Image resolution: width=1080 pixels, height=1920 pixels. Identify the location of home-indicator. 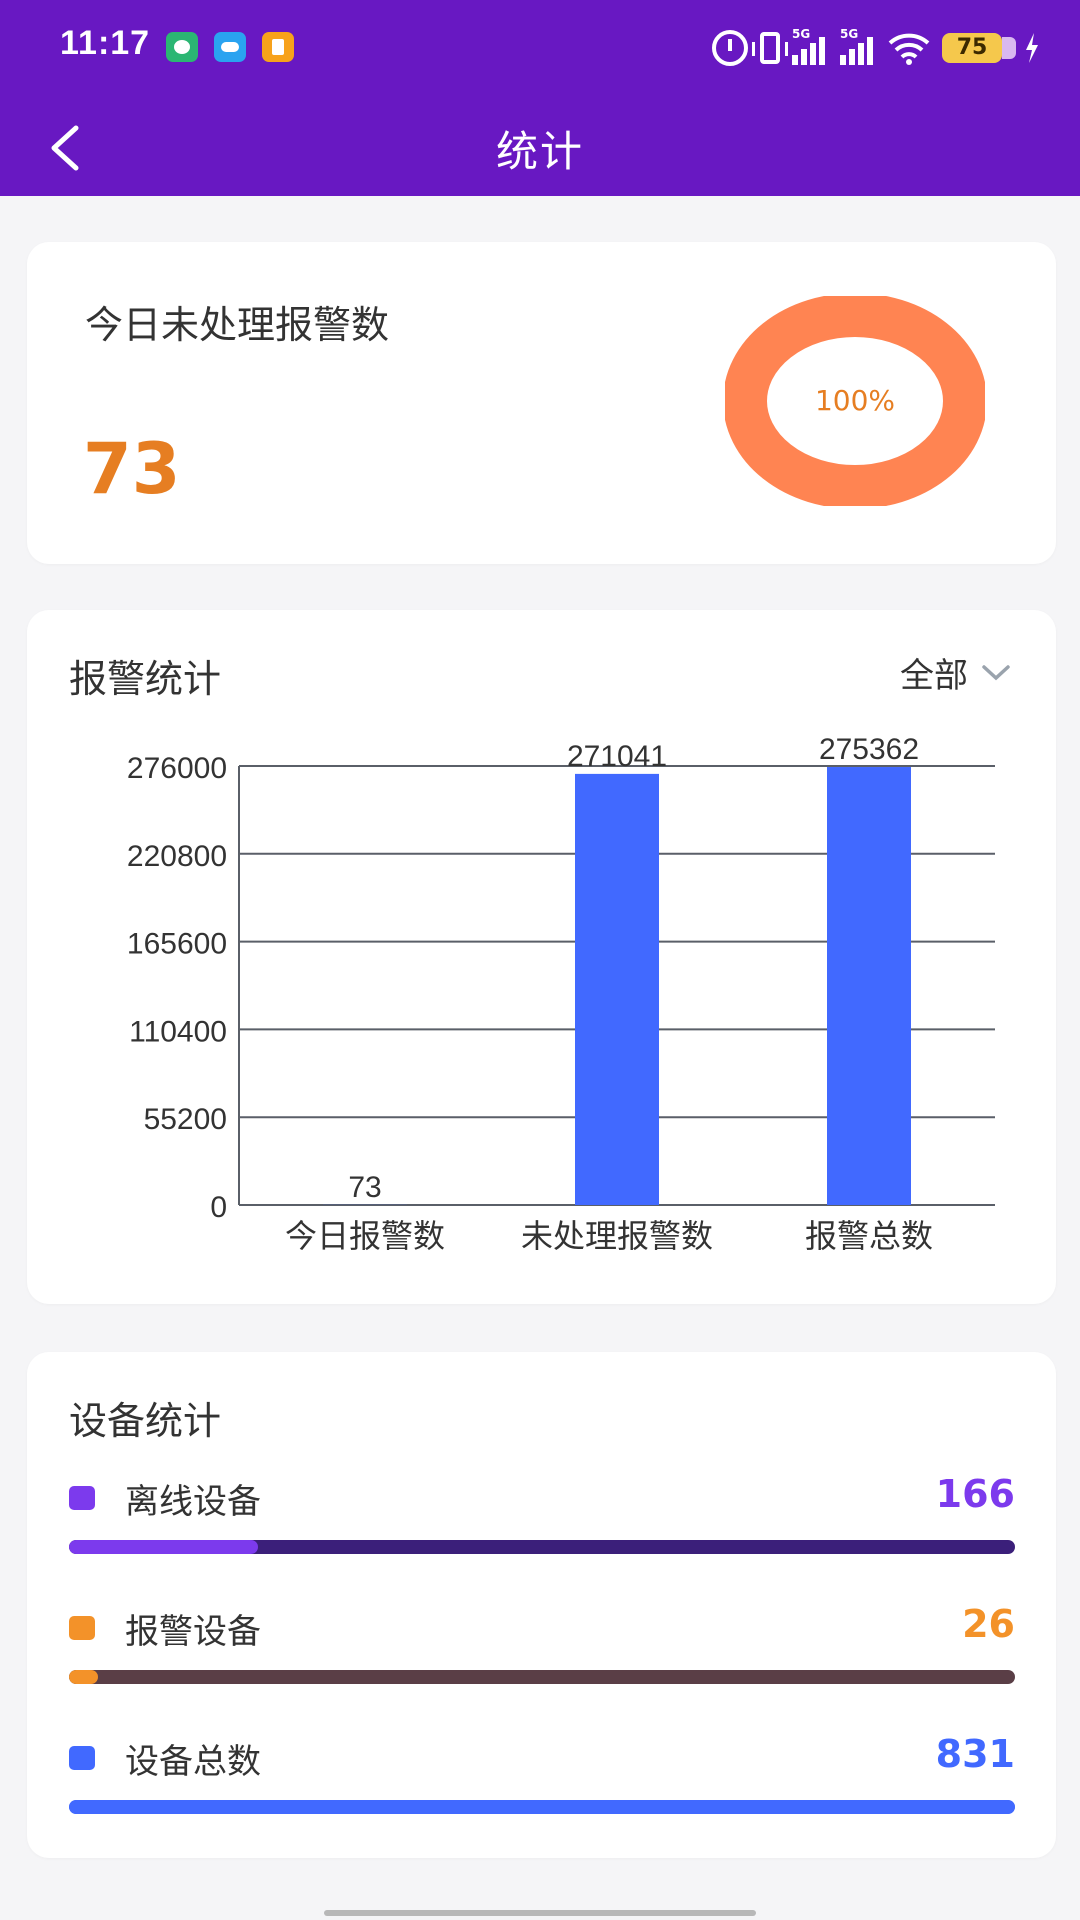
(540, 1913).